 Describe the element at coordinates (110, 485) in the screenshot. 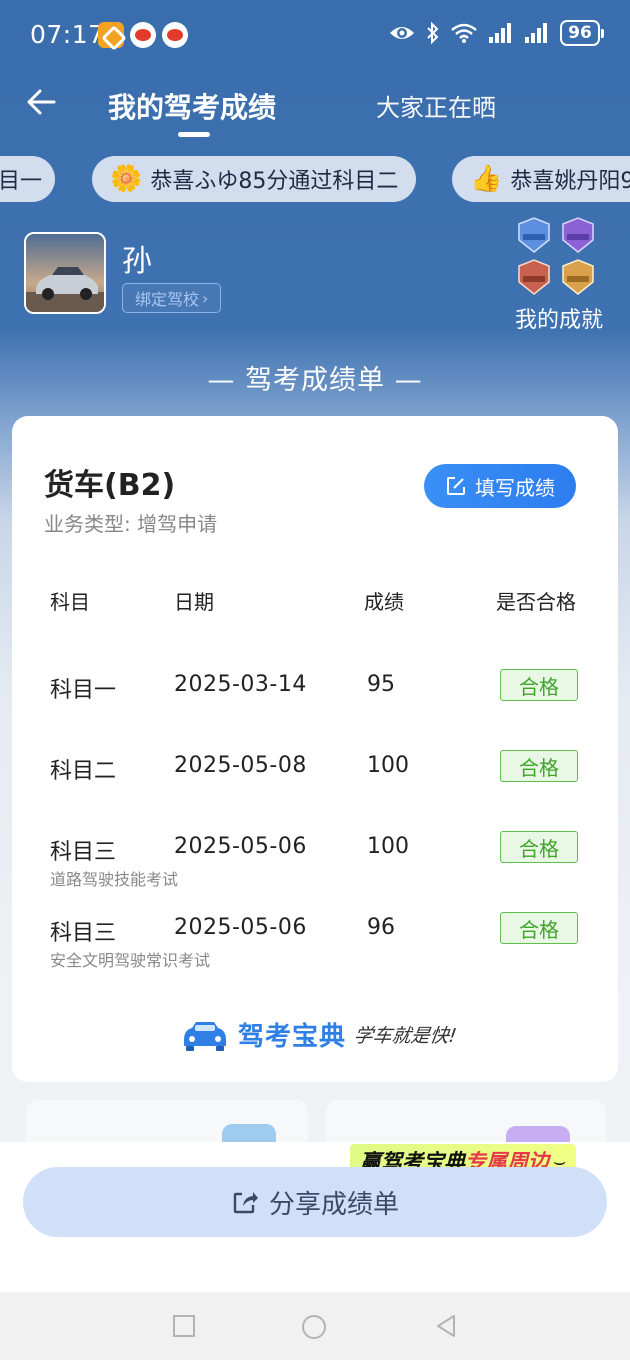

I see `vehicle-type: 货车(B2)` at that location.